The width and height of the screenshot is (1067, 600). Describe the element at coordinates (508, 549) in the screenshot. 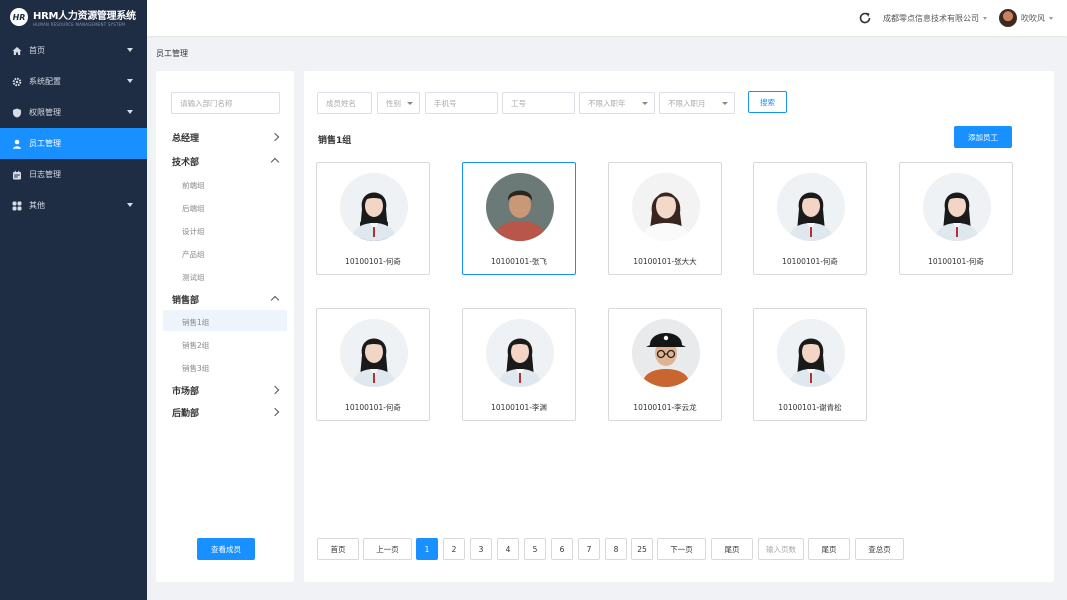

I see `page-button: 4` at that location.